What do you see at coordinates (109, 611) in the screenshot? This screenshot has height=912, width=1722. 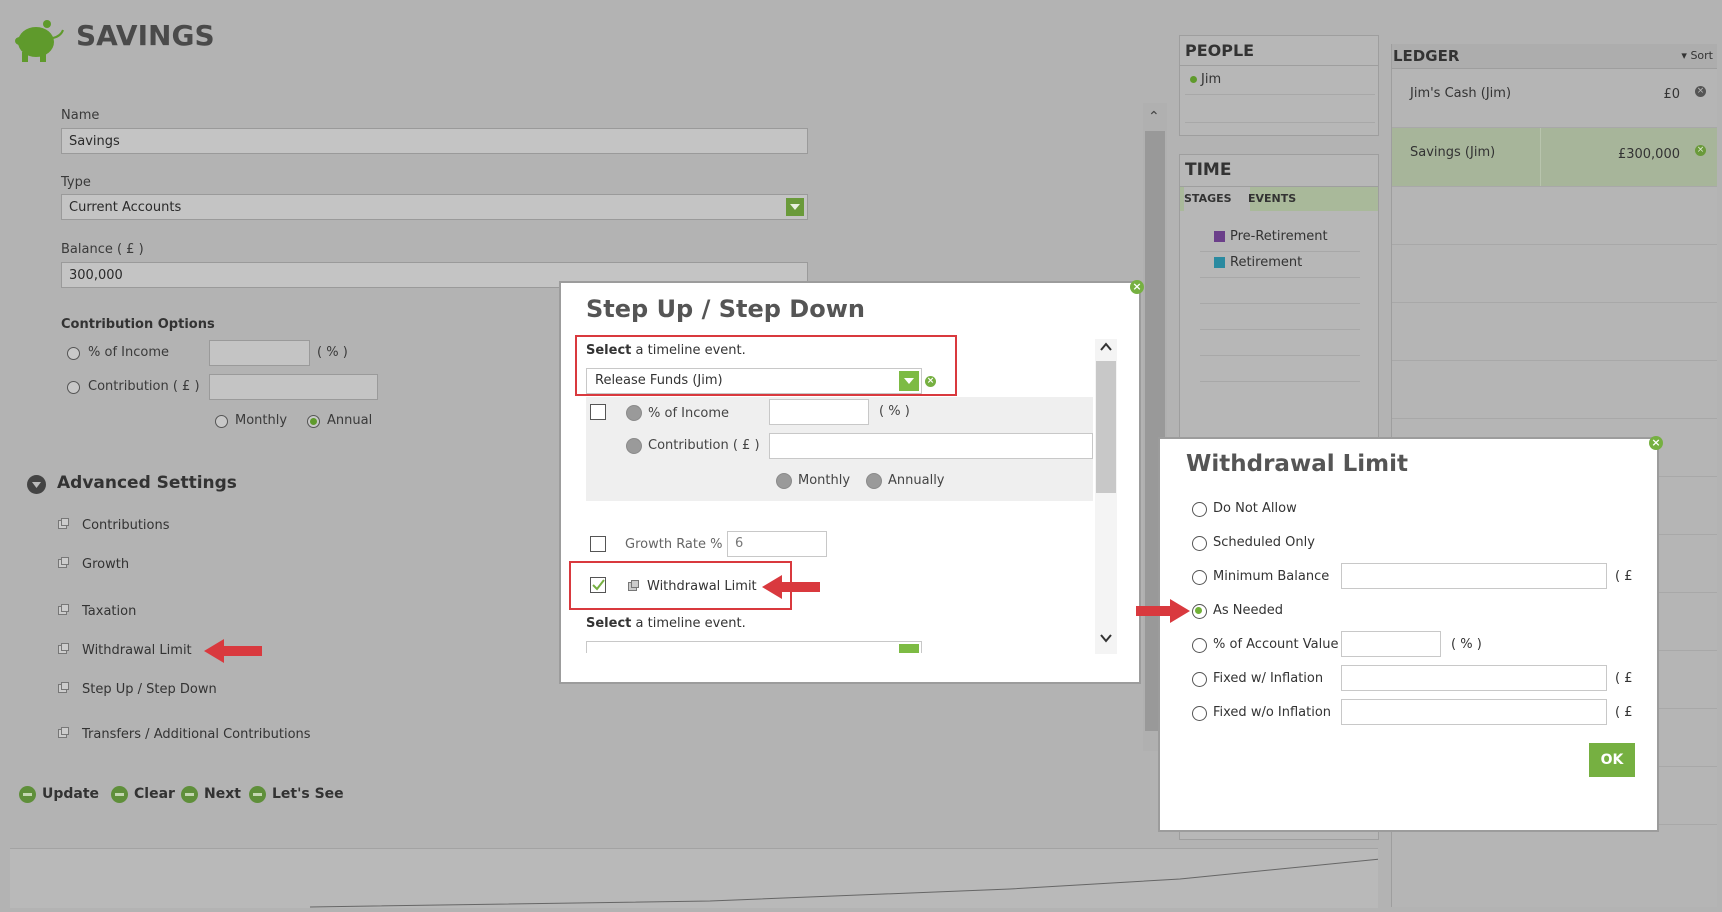 I see `adv-item-taxation: Taxation` at bounding box center [109, 611].